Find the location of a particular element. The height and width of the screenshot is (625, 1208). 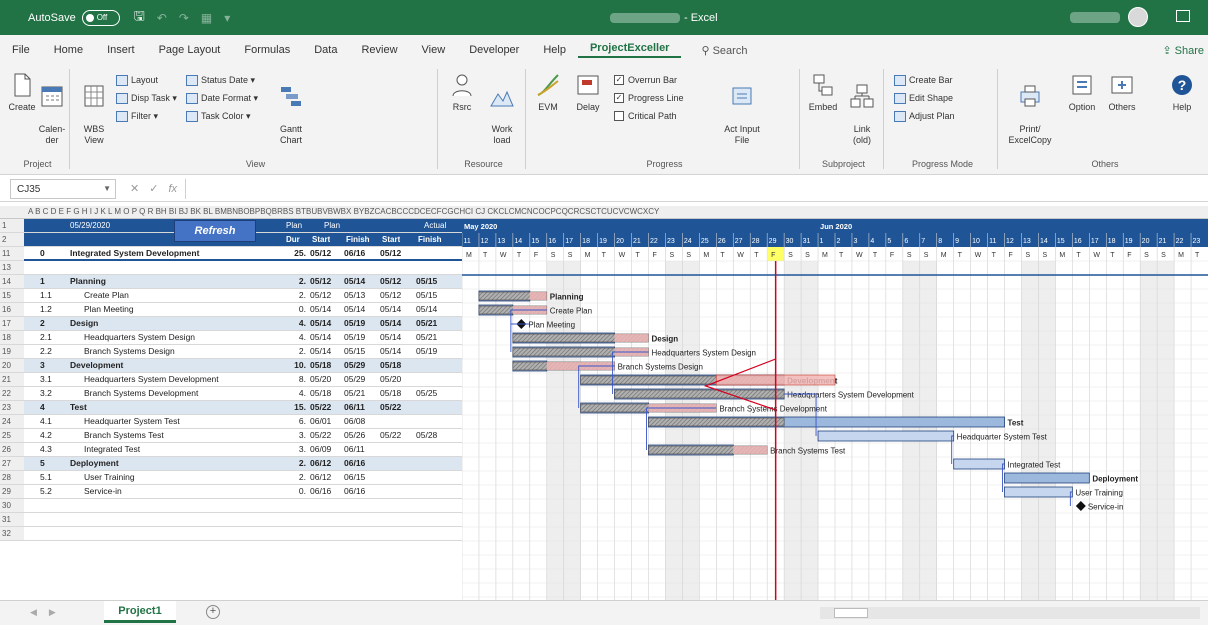

row-number: 13 is located at coordinates (12, 268).